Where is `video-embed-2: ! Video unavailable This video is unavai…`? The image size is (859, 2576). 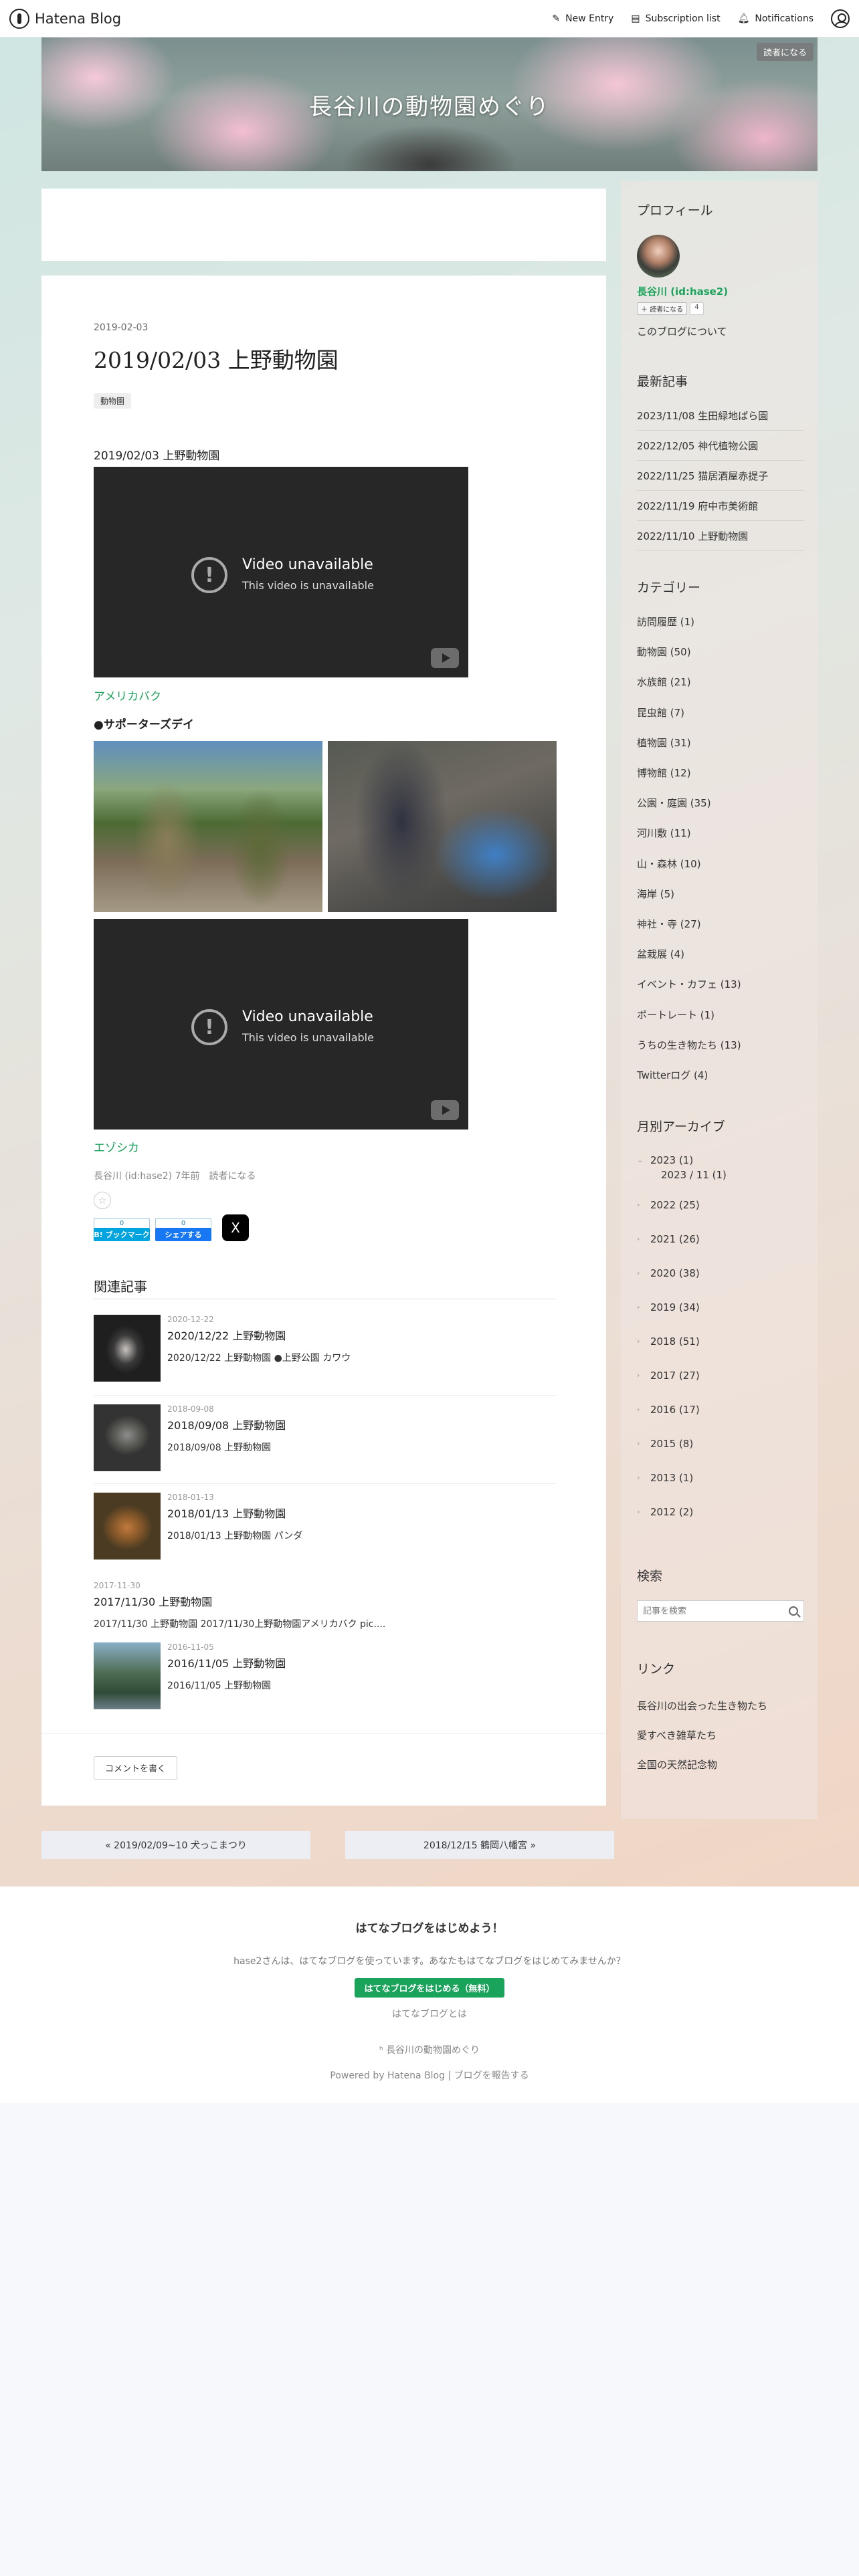
video-embed-2: ! Video unavailable This video is unavai… is located at coordinates (281, 1024).